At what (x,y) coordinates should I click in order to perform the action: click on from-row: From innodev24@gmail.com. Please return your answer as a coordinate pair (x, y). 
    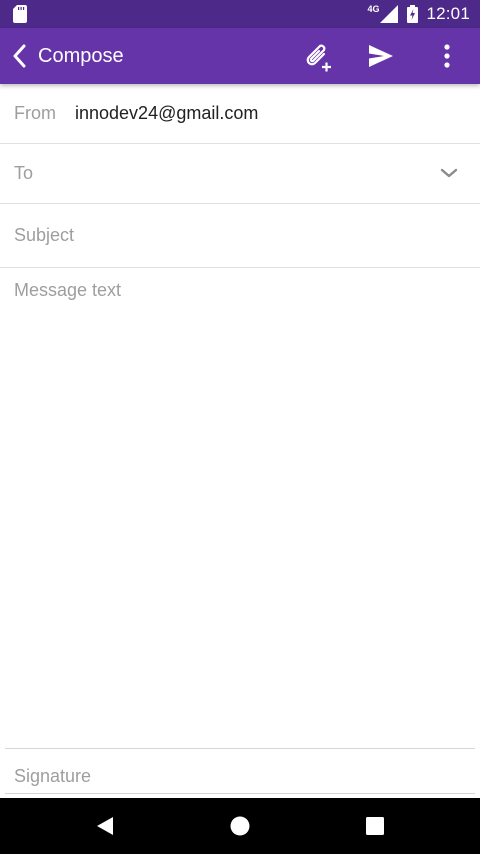
    Looking at the image, I should click on (240, 114).